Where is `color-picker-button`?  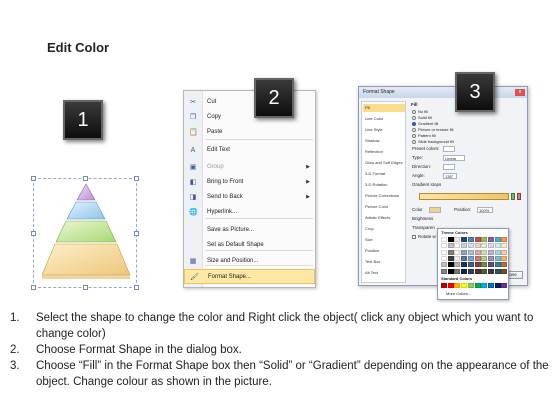 color-picker-button is located at coordinates (435, 210).